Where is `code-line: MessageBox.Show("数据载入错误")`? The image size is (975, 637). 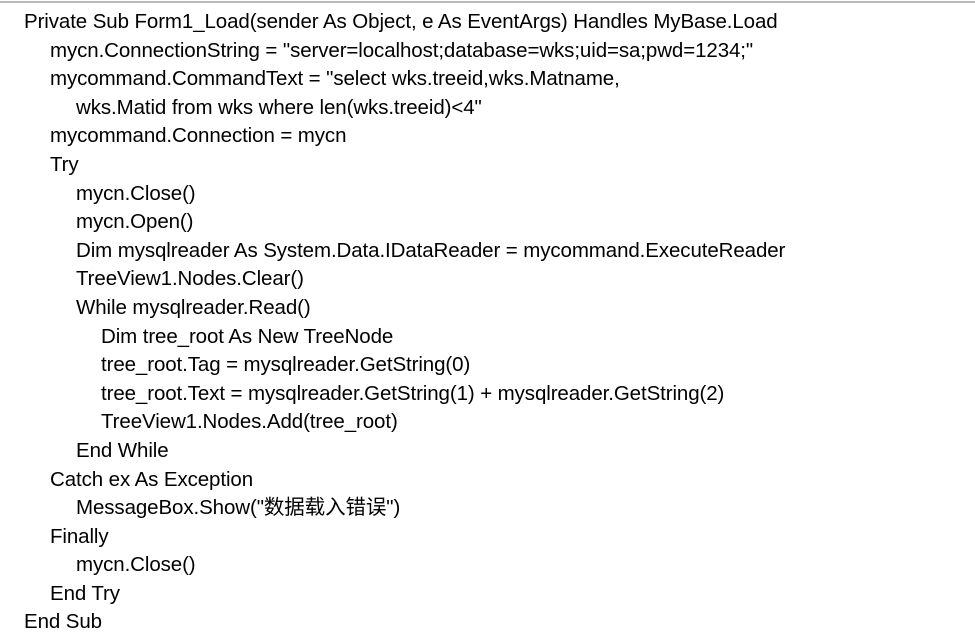
code-line: MessageBox.Show("数据载入错误") is located at coordinates (238, 508).